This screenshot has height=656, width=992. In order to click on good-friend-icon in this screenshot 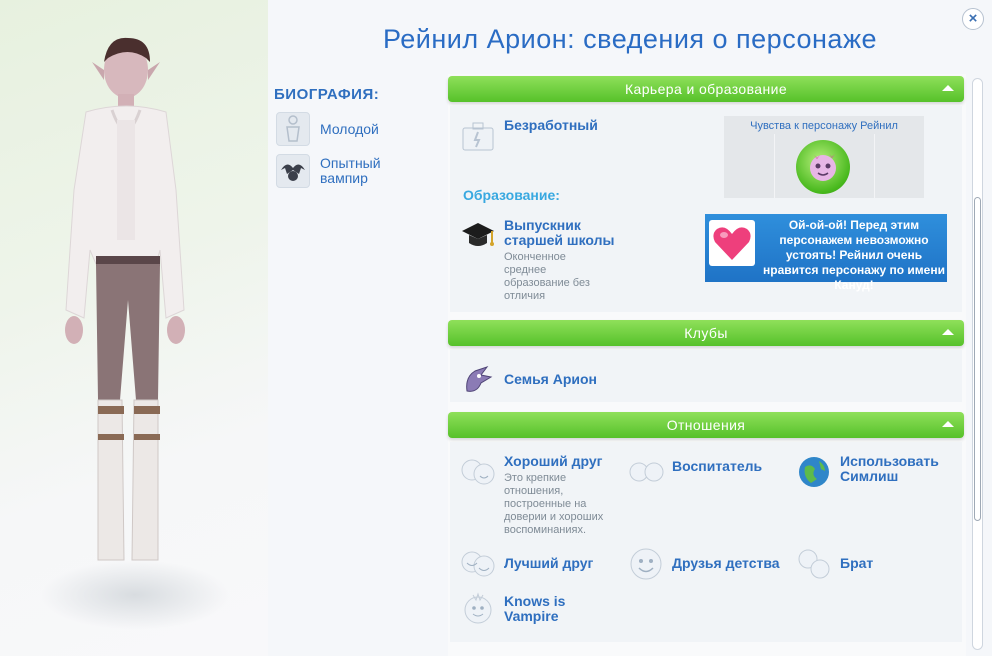, I will do `click(478, 472)`.